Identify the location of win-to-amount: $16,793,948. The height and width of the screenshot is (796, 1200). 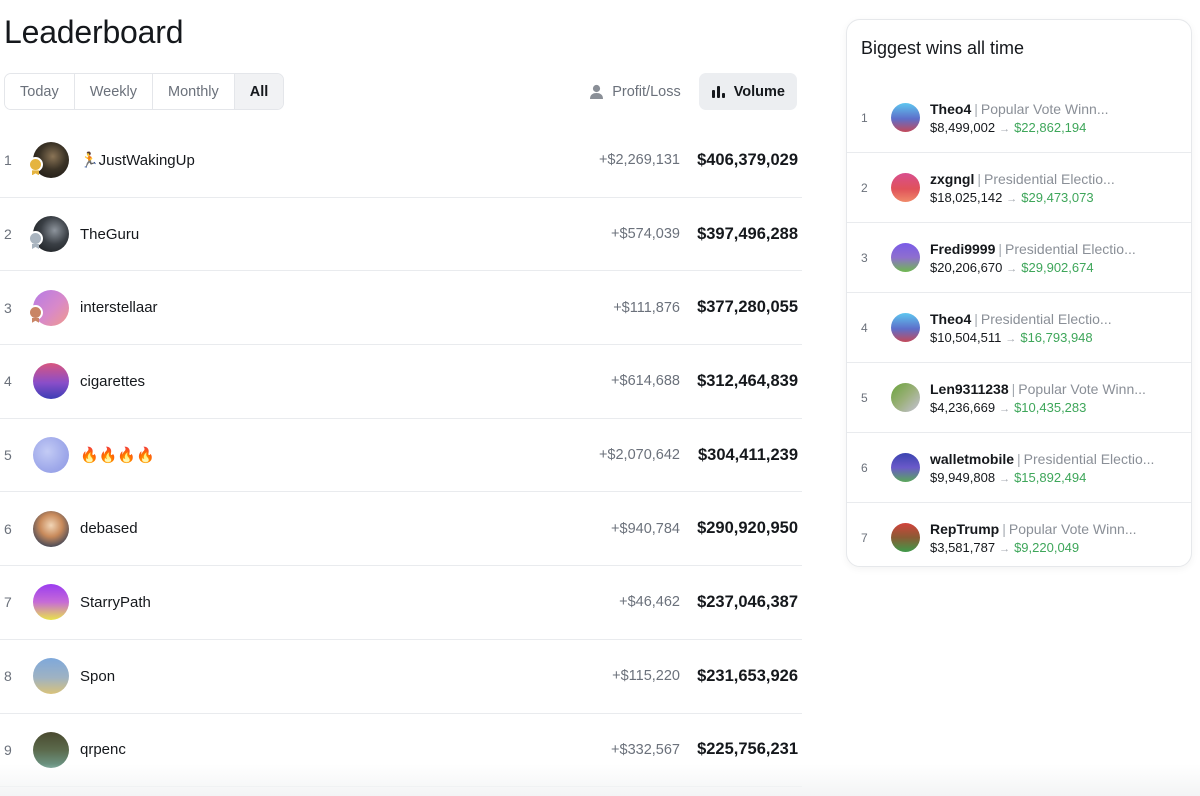
(1056, 337).